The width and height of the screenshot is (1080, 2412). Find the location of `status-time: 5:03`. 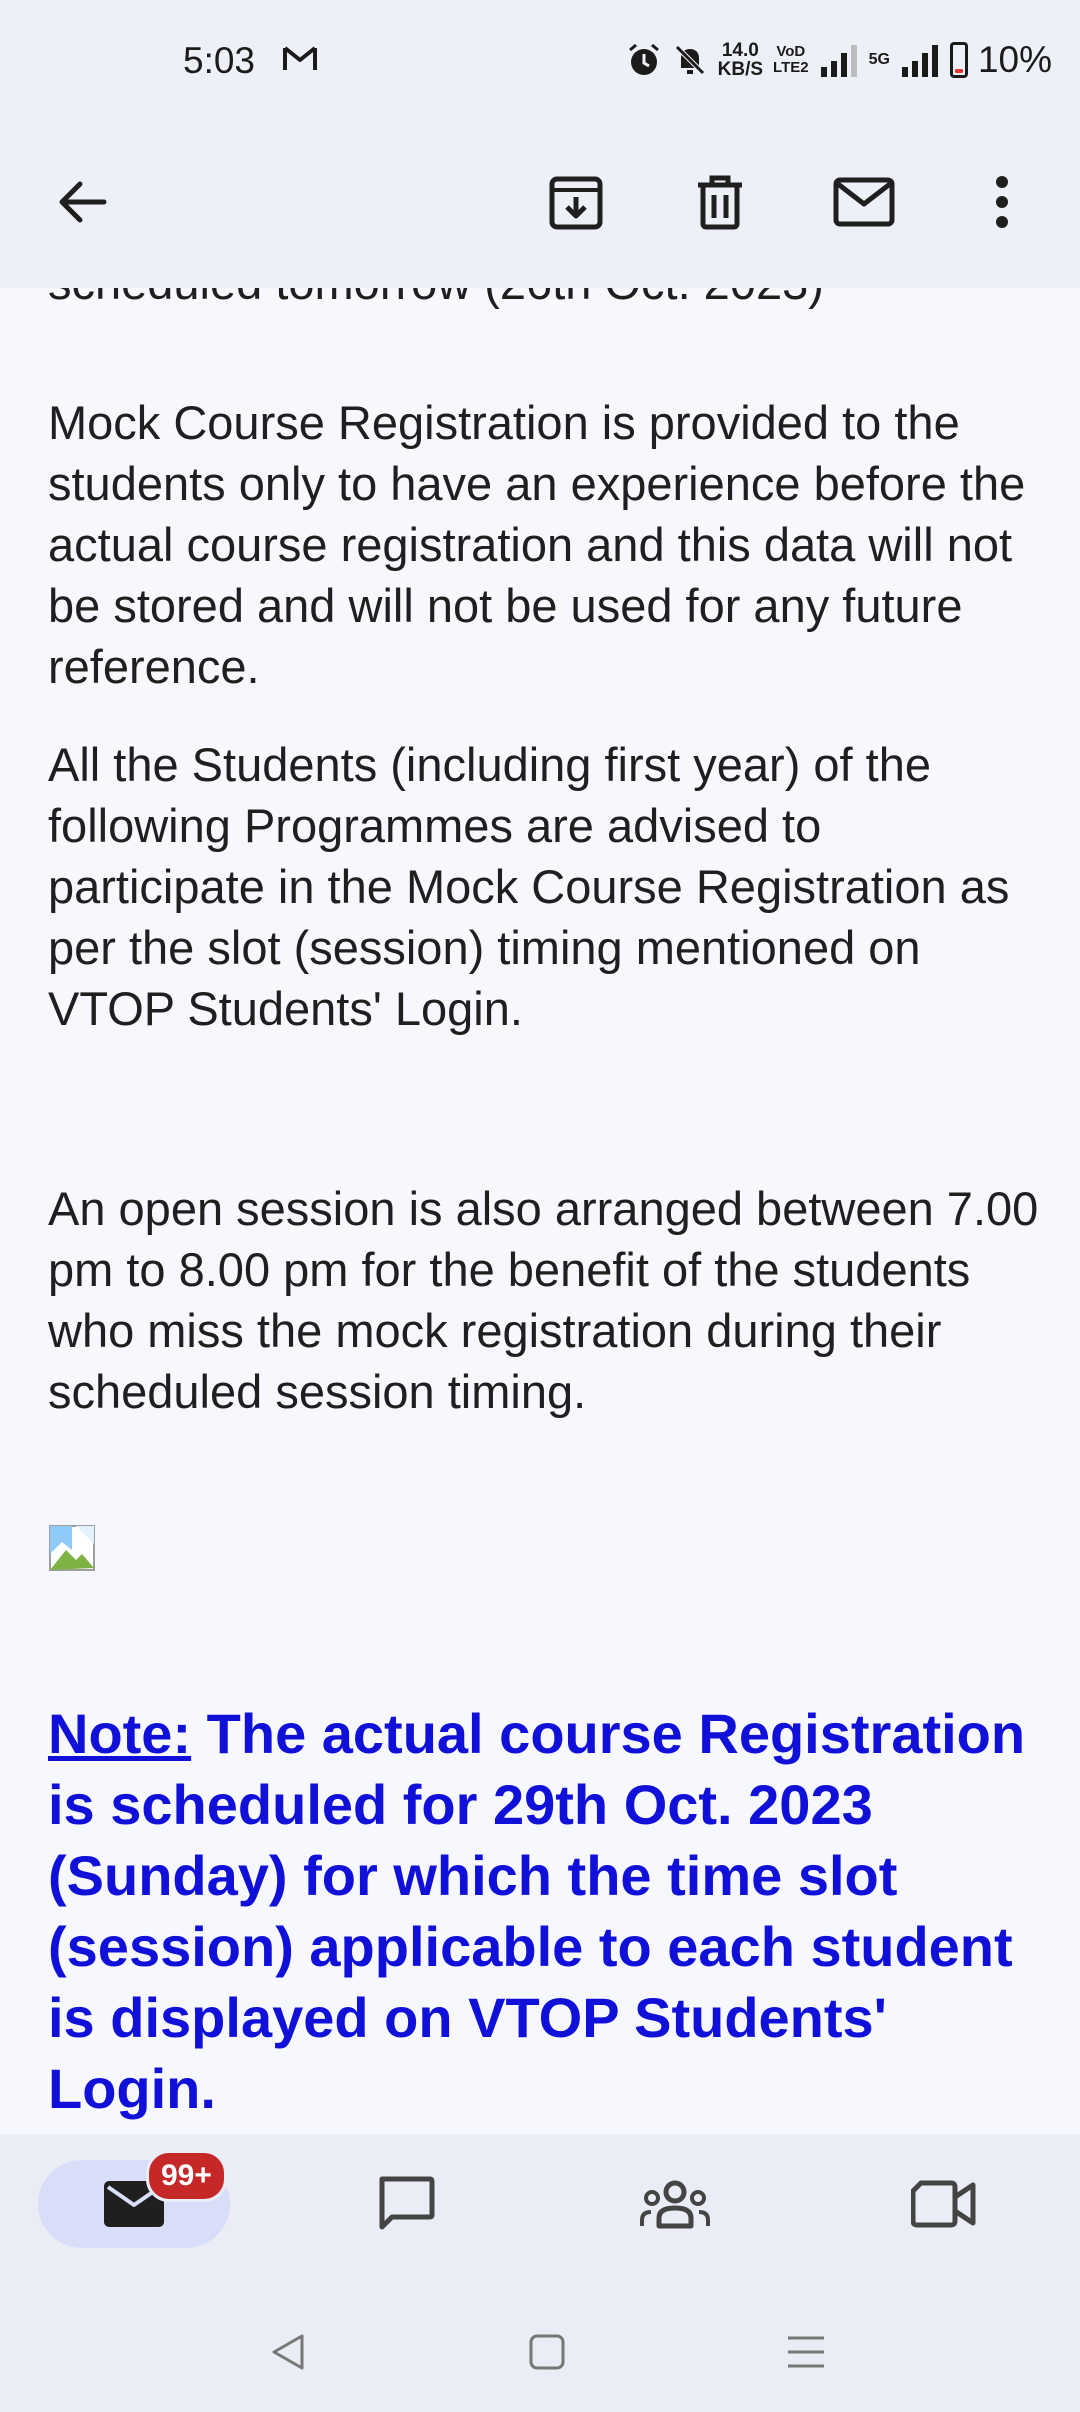

status-time: 5:03 is located at coordinates (219, 60).